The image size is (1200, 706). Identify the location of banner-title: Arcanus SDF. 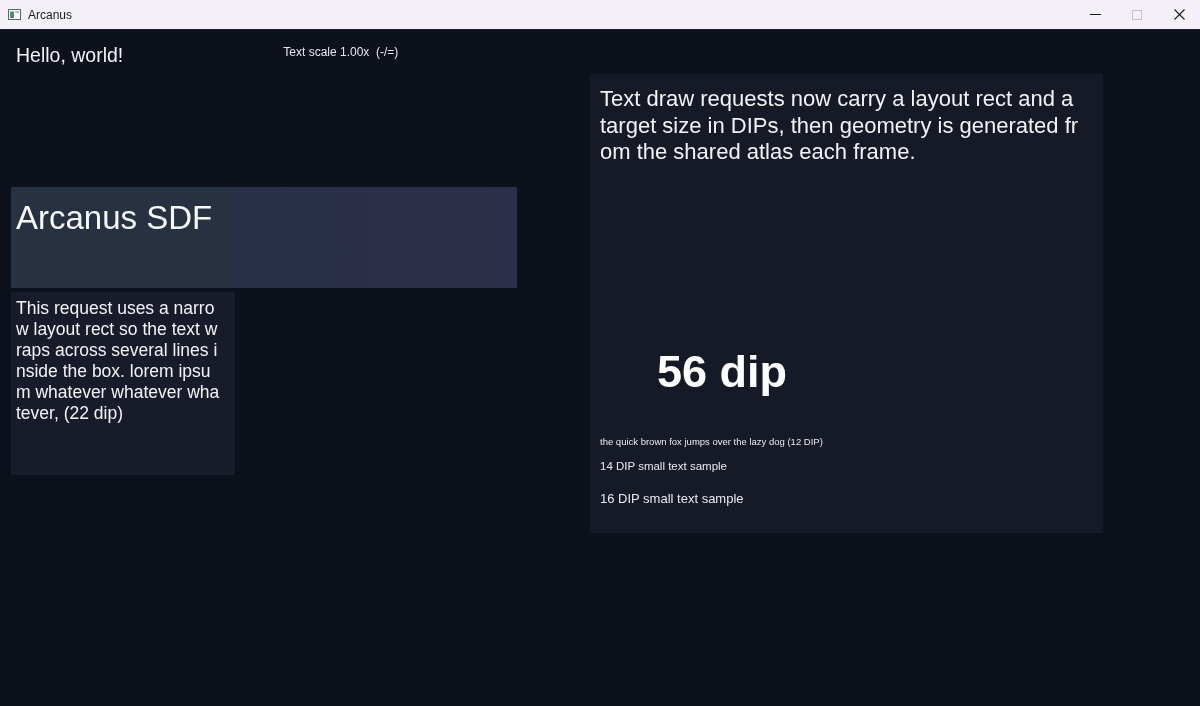
(114, 217).